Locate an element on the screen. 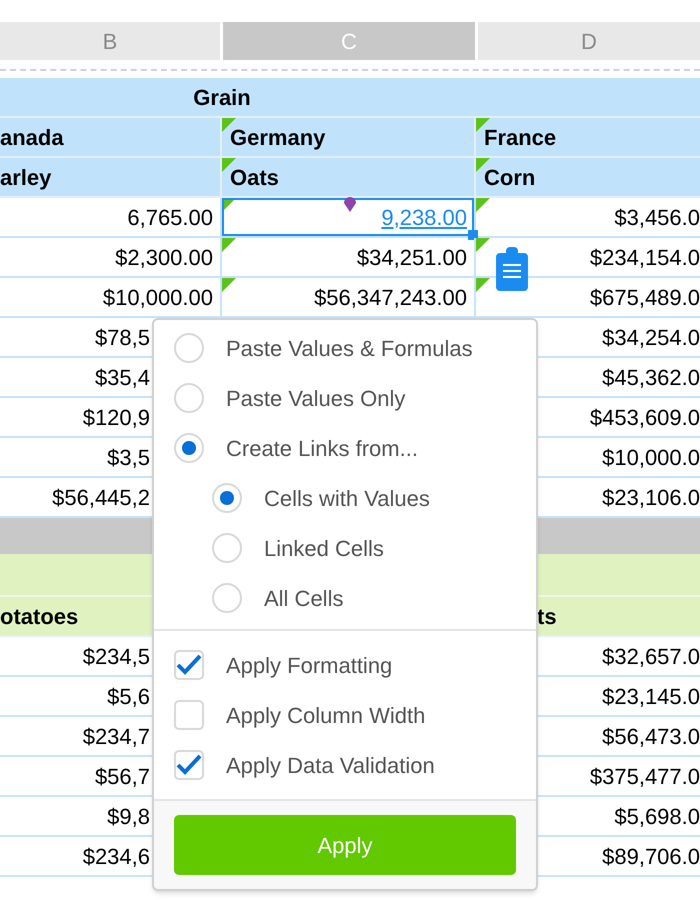  table-cell-text: $23,145.0 is located at coordinates (651, 696).